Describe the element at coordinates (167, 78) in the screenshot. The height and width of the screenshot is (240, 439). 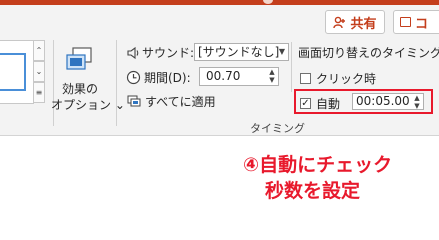
I see `duration-label: 期間(D):` at that location.